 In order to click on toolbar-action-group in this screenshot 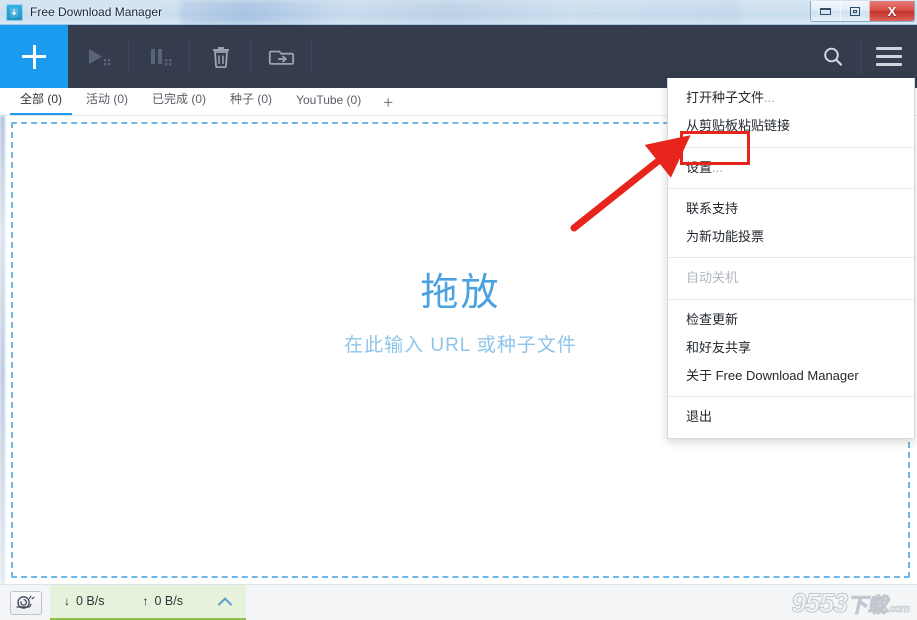, I will do `click(190, 56)`.